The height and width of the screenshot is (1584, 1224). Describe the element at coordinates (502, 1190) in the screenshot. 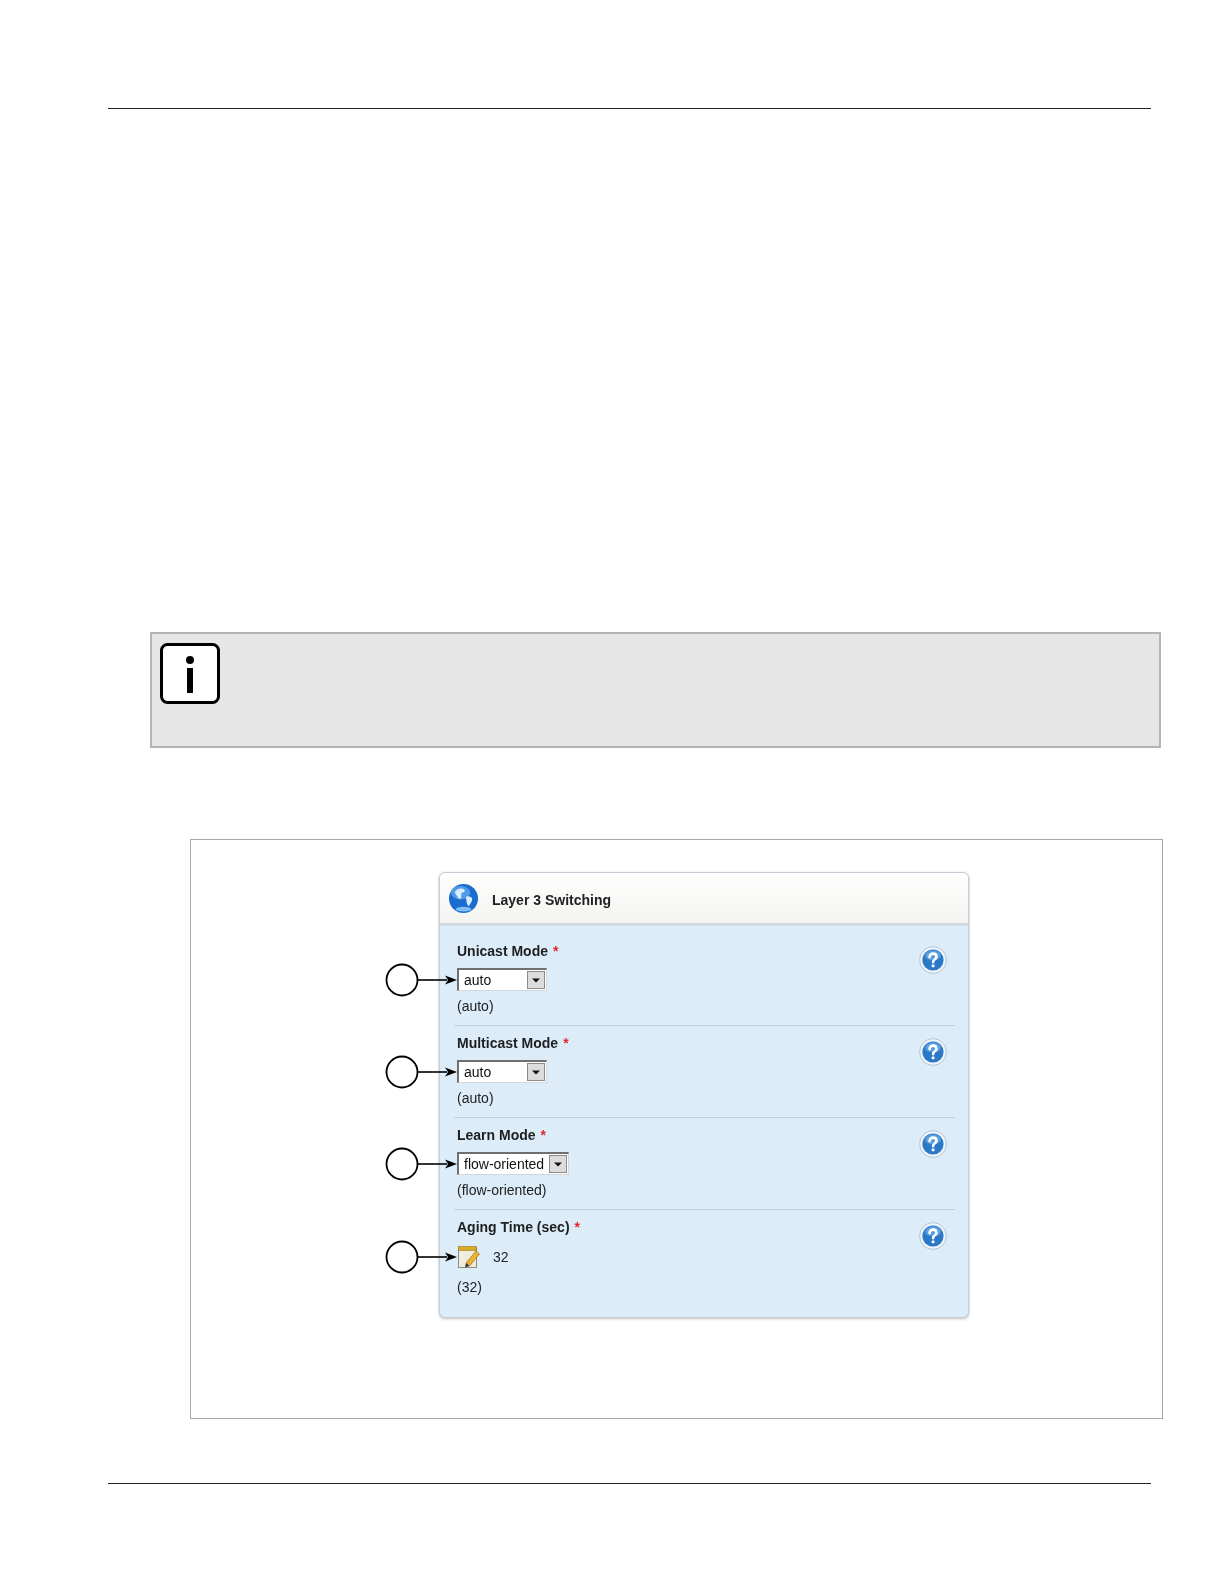

I see `default-value: (flow-oriented)` at that location.